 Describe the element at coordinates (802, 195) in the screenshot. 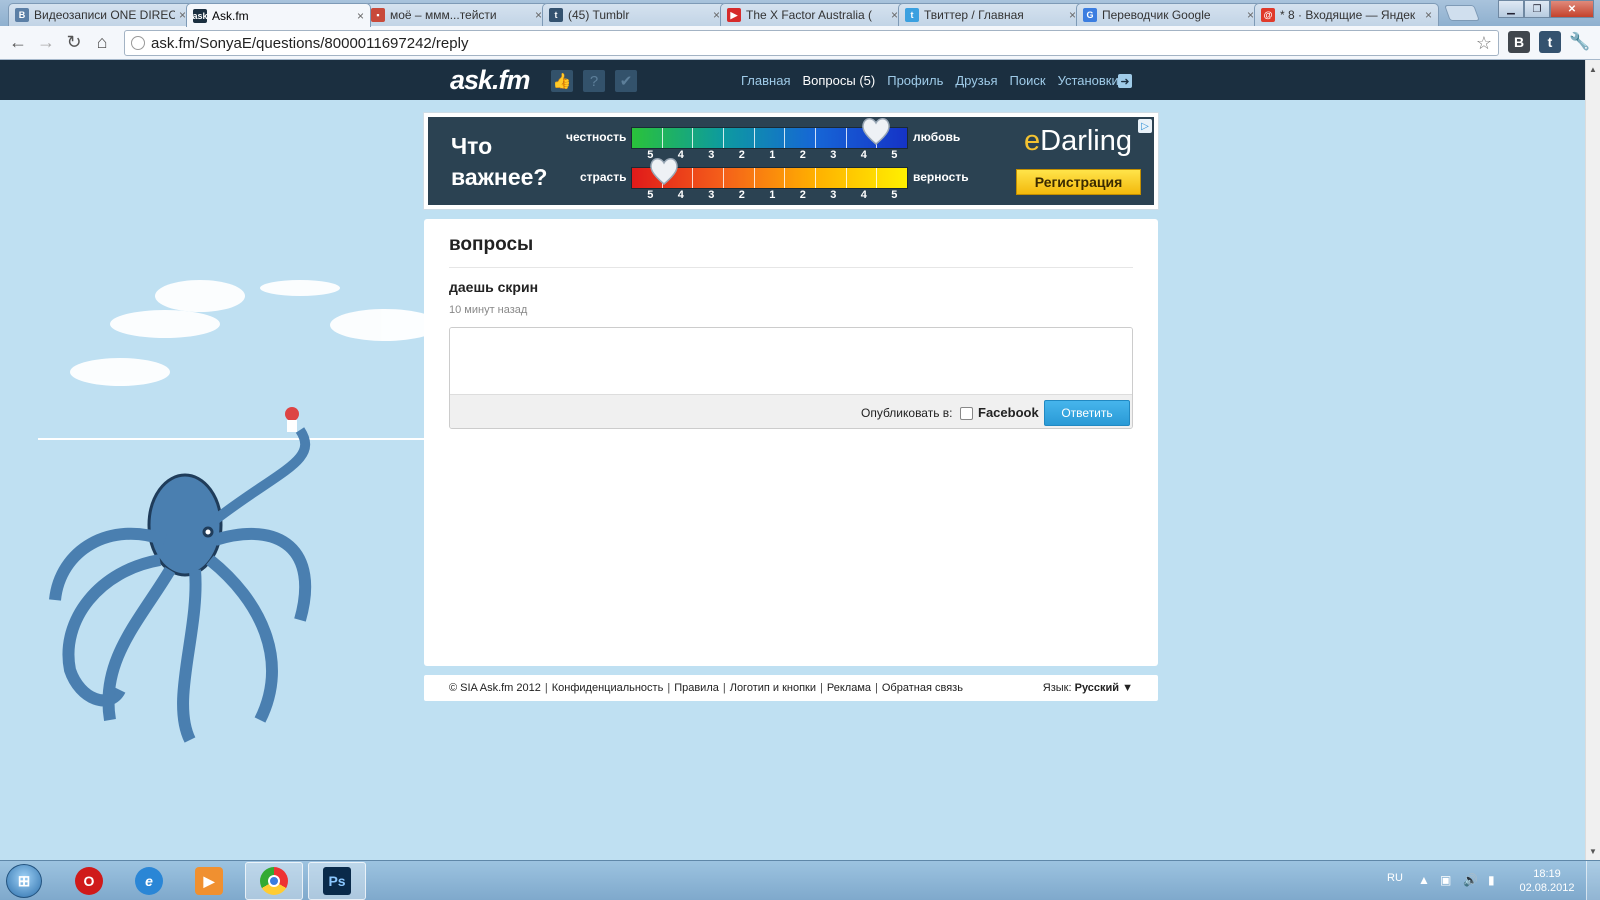

I see `scale-number: 2` at that location.